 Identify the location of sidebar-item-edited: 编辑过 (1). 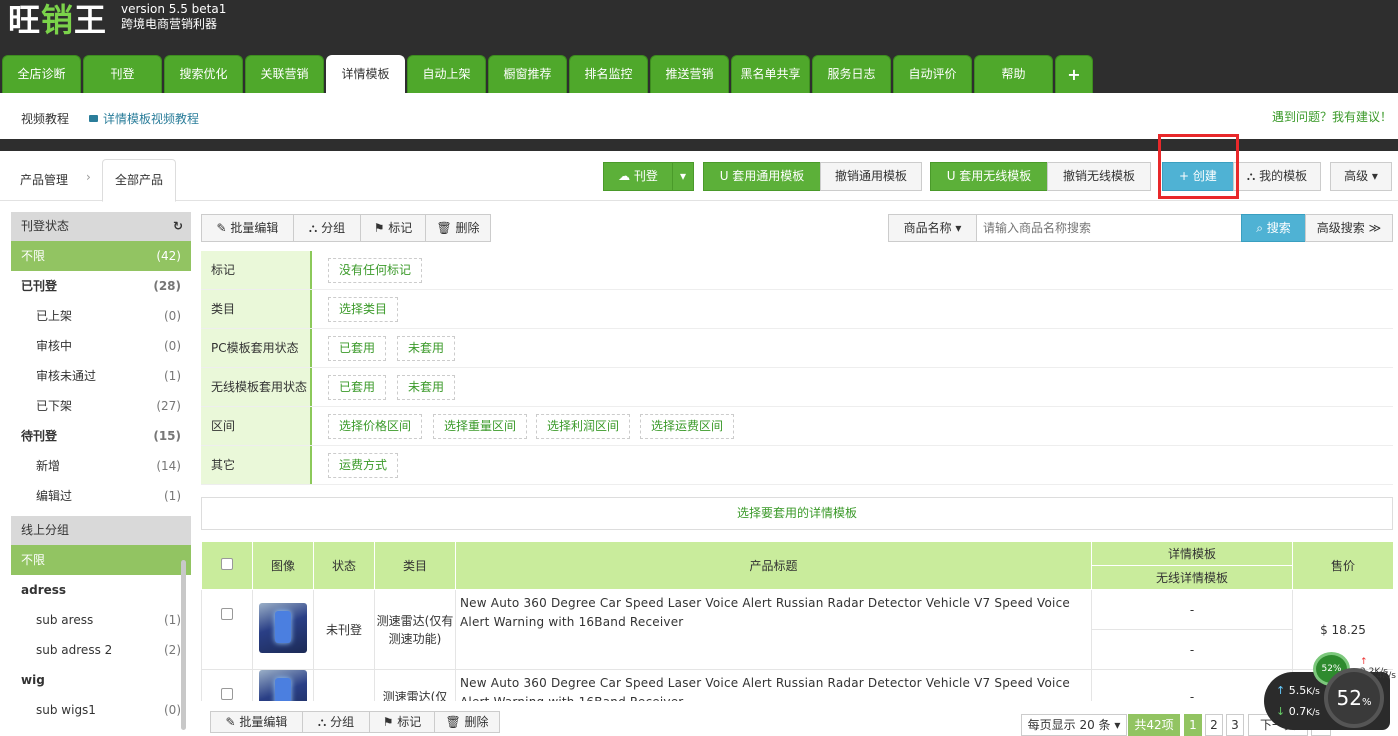
(101, 496).